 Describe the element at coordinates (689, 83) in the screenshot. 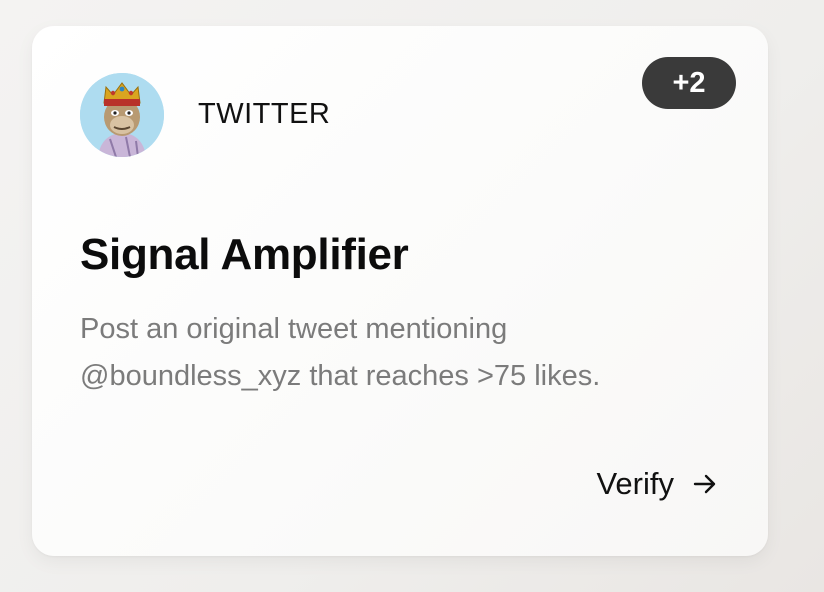

I see `count-badge: +2` at that location.